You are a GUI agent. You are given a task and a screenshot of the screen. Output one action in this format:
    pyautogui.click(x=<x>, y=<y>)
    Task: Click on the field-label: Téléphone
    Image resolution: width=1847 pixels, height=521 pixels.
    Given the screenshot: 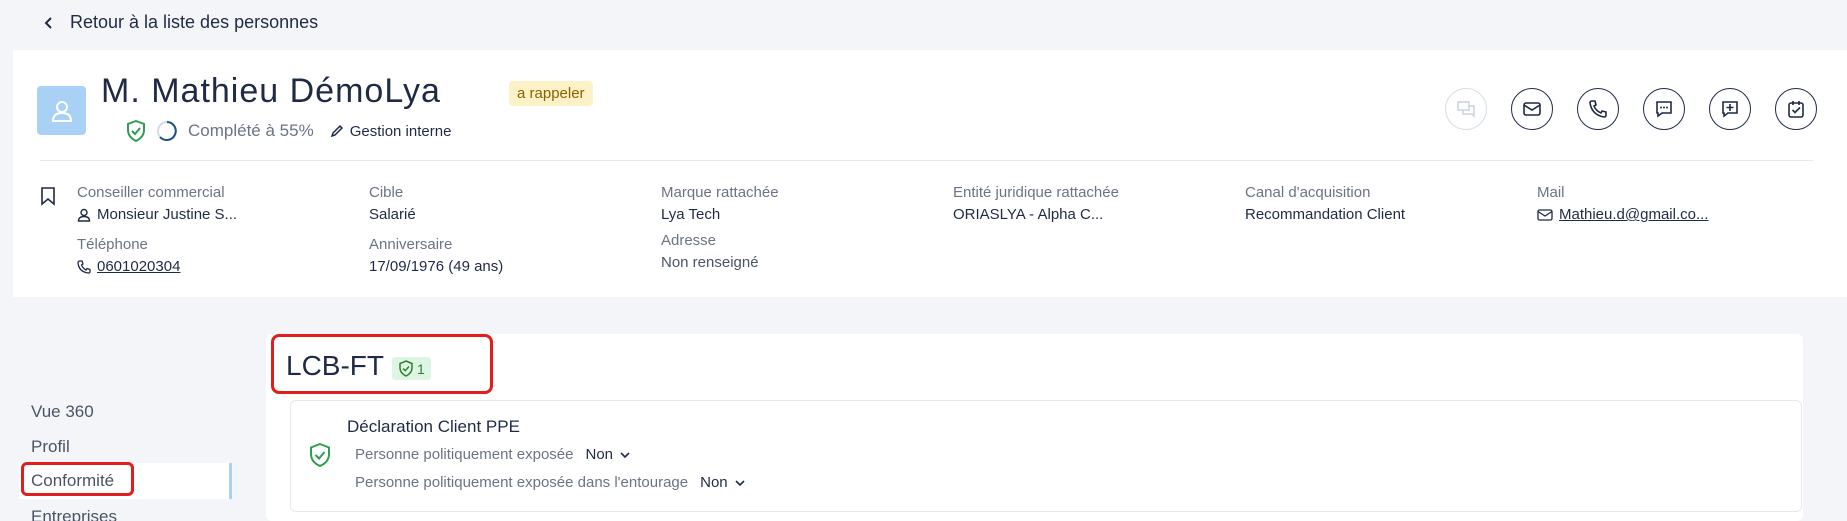 What is the action you would take?
    pyautogui.click(x=112, y=244)
    